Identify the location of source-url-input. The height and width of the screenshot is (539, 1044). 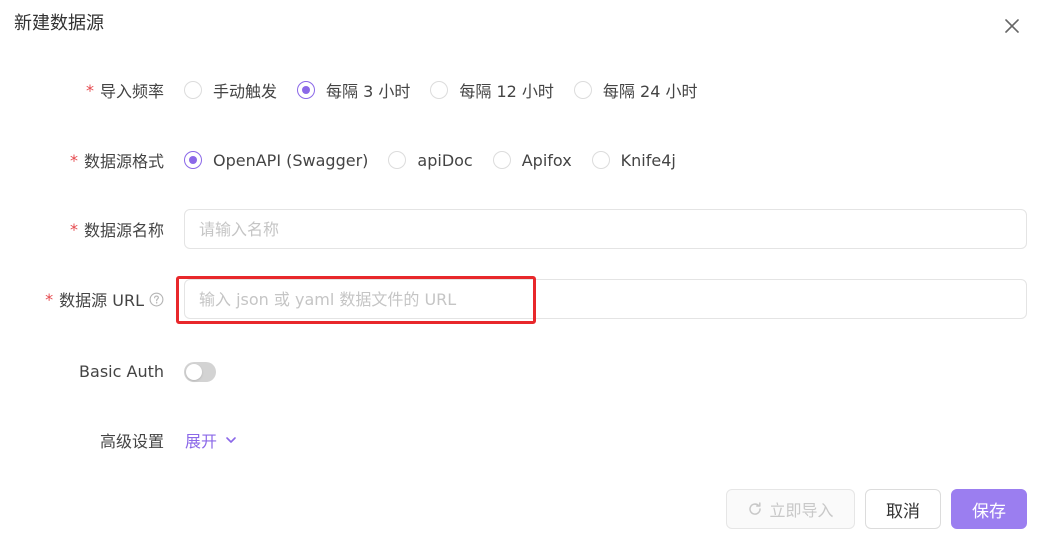
(605, 299).